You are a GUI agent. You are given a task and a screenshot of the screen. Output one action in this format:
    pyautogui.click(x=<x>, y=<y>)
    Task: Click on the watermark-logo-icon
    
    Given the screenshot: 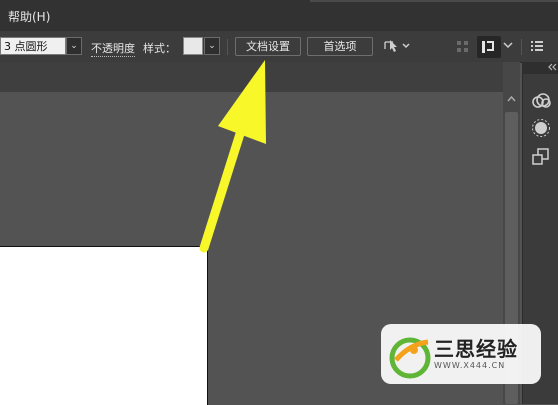 What is the action you would take?
    pyautogui.click(x=411, y=356)
    